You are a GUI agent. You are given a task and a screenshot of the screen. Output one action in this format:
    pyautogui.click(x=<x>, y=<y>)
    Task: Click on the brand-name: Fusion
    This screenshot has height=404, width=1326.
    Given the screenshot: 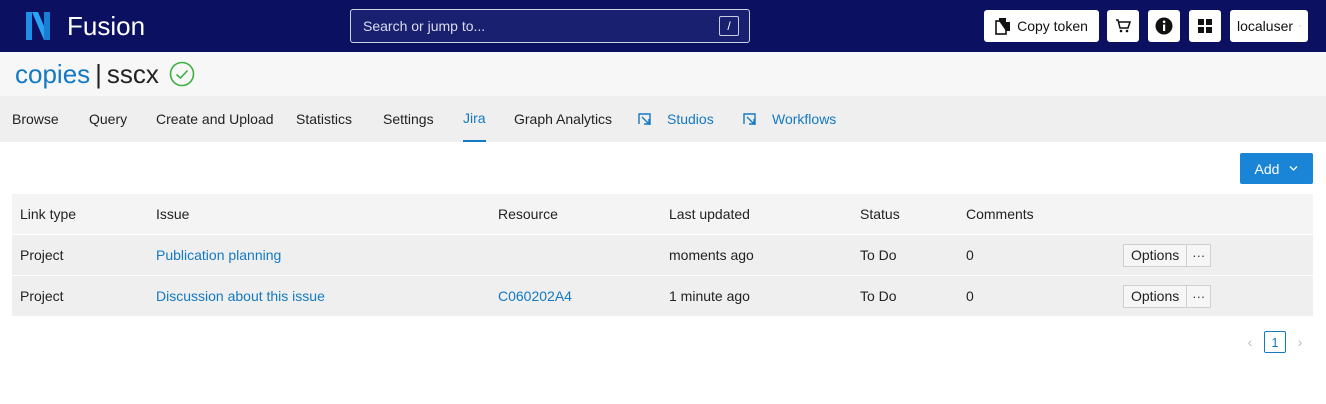 What is the action you would take?
    pyautogui.click(x=106, y=26)
    